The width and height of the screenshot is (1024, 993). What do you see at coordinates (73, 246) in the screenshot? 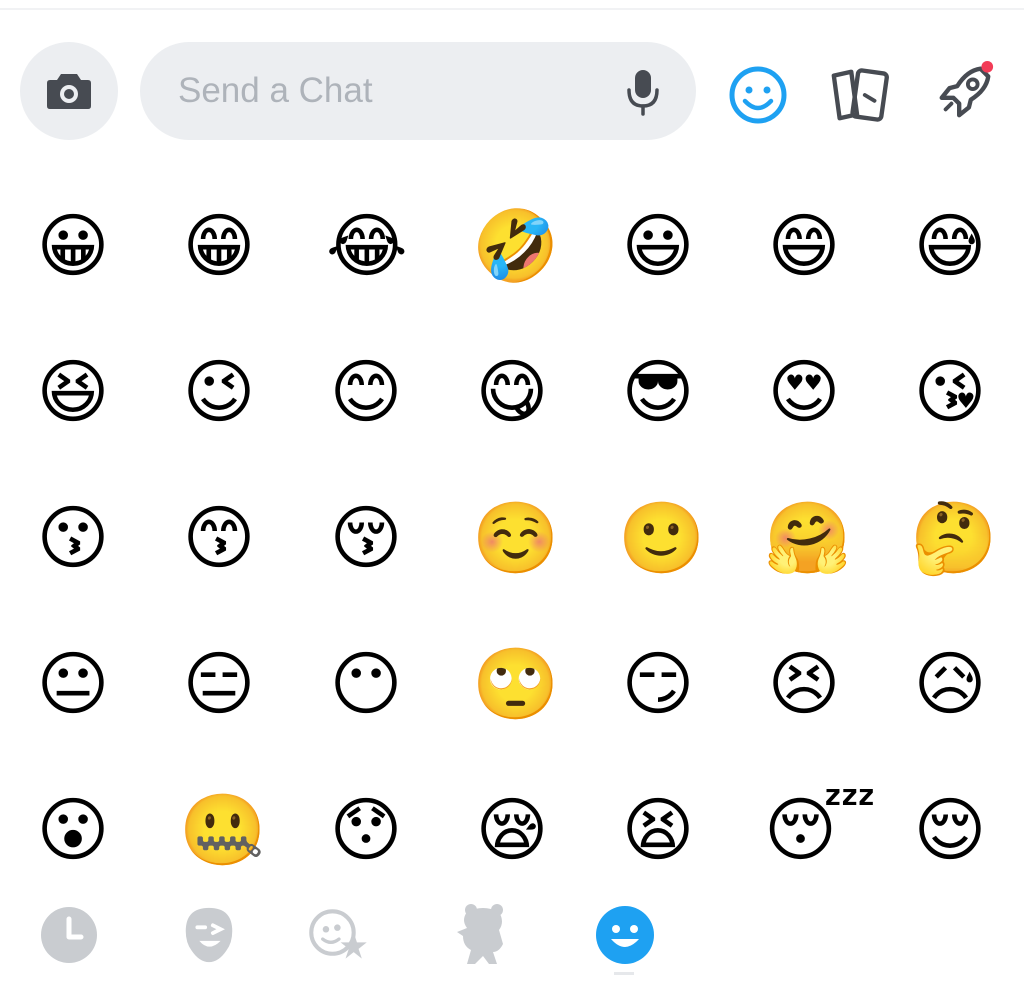
I see `emoji-cell: 😀` at bounding box center [73, 246].